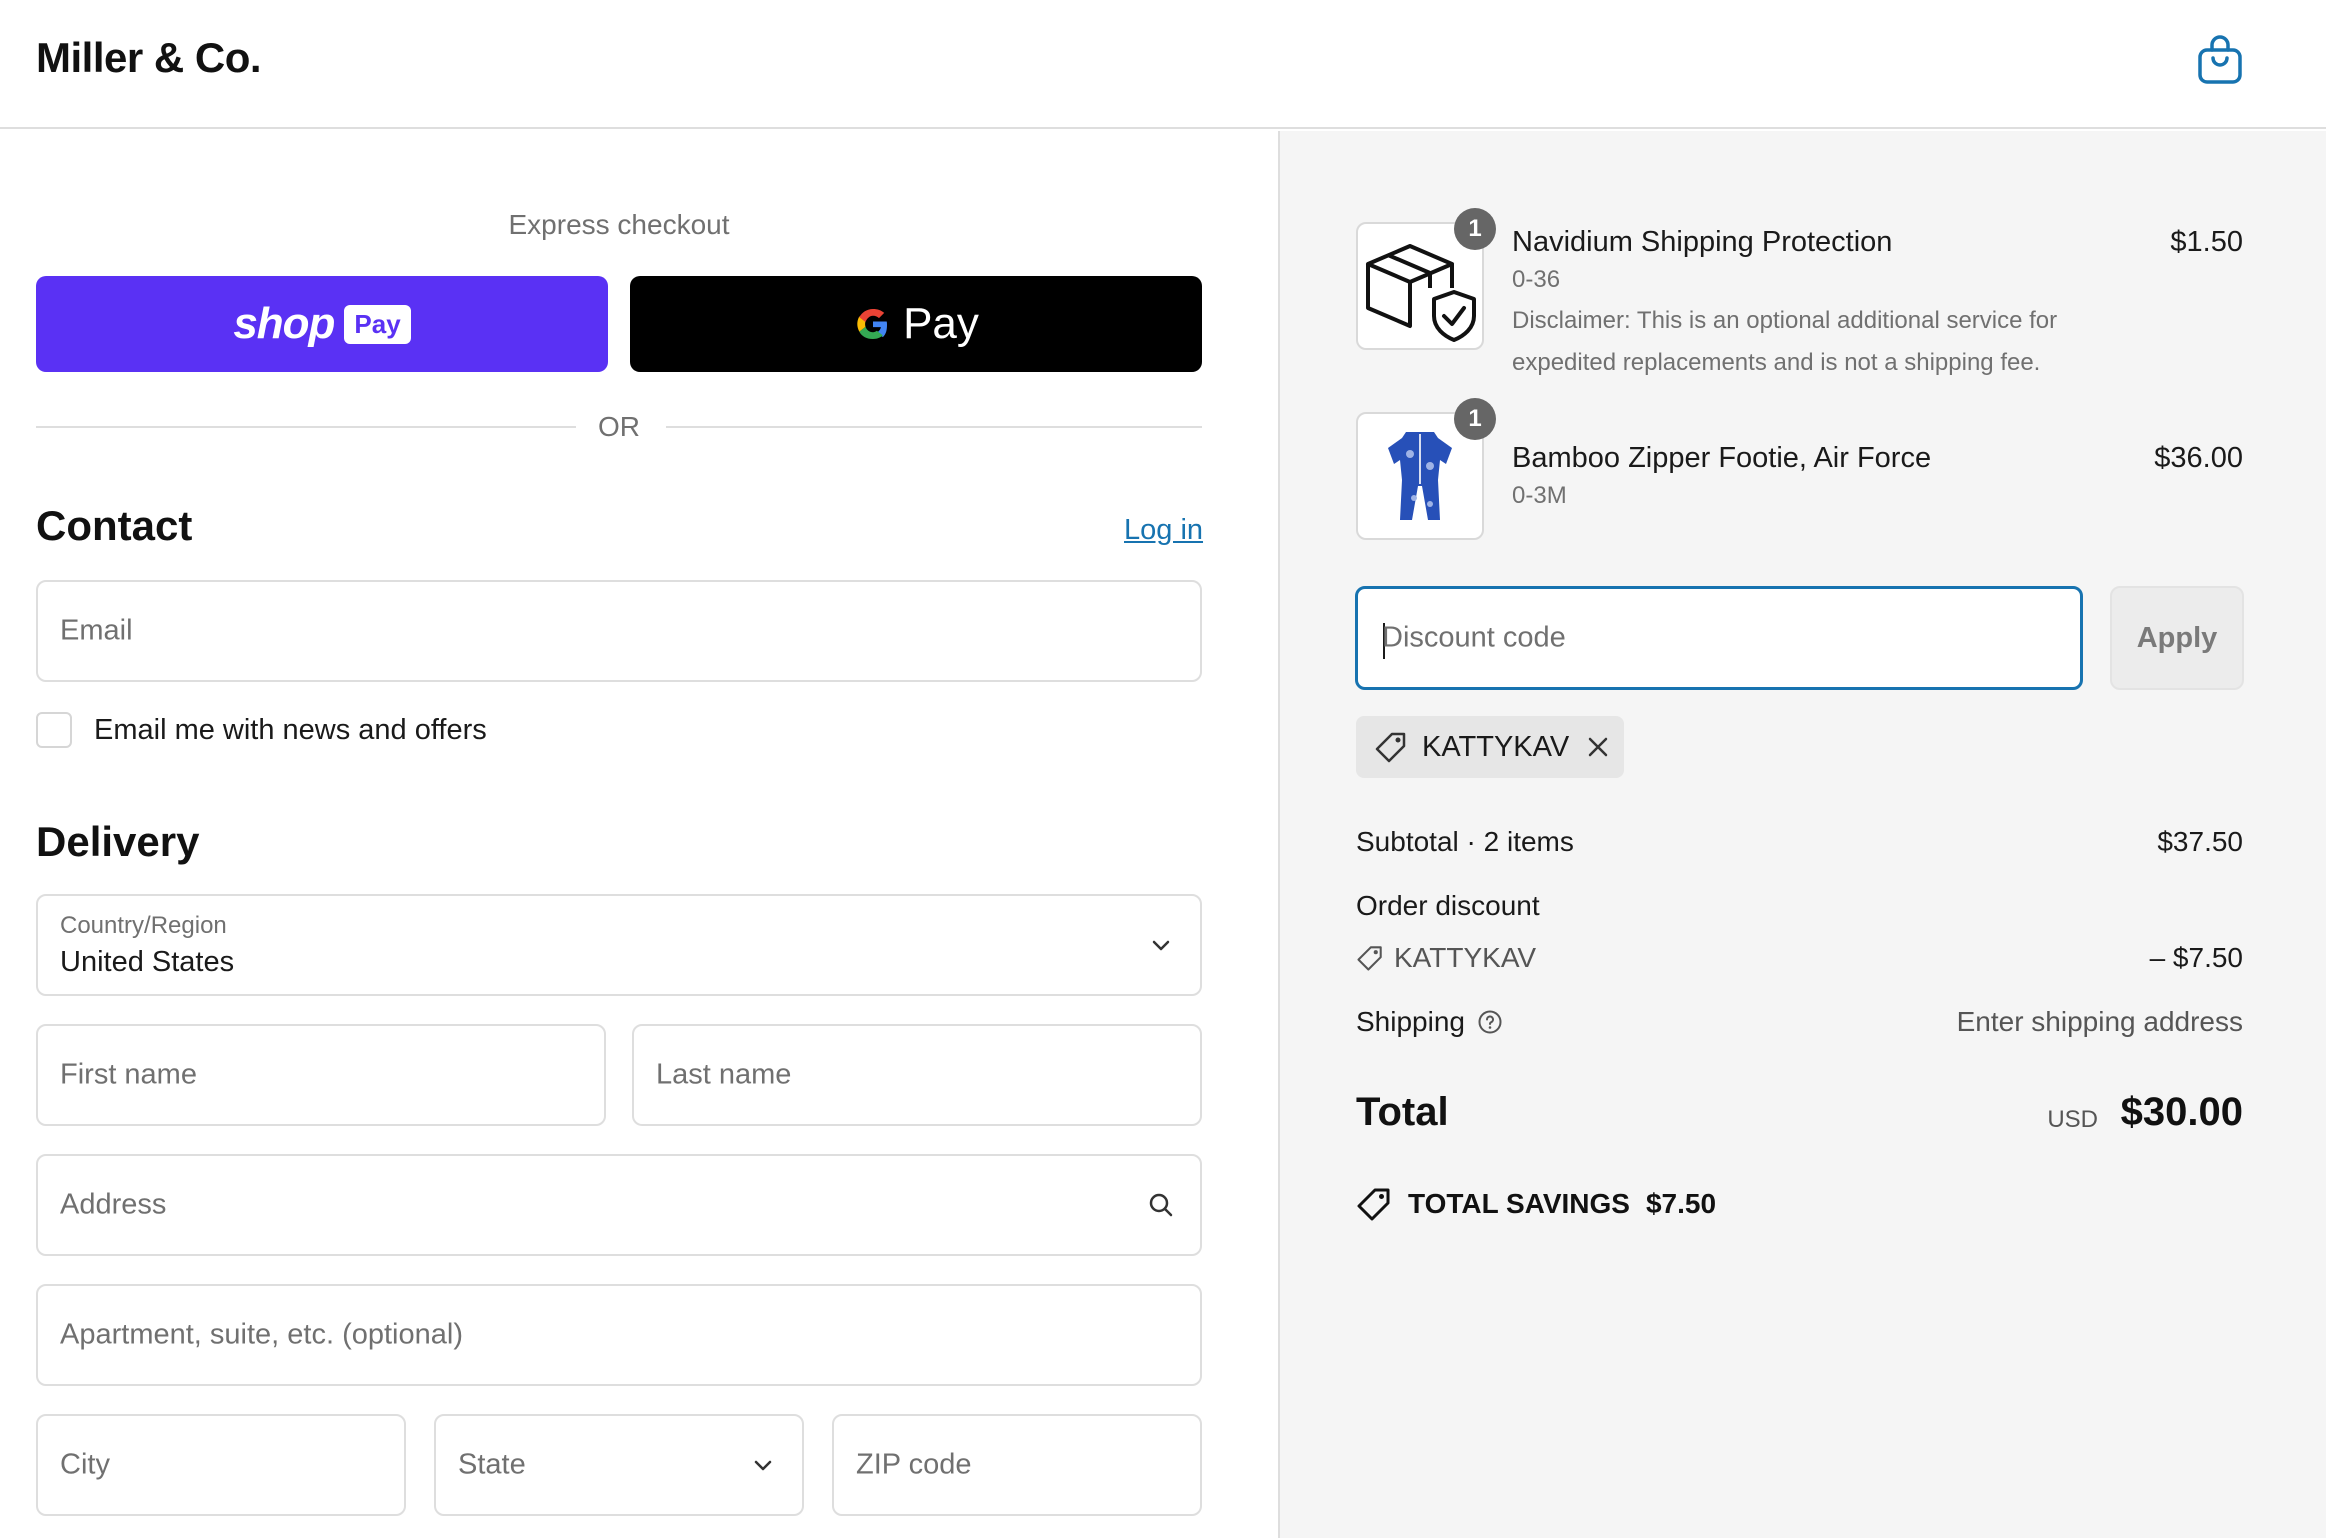 This screenshot has width=2326, height=1538. What do you see at coordinates (1410, 1021) in the screenshot?
I see `shipping-label: Shipping` at bounding box center [1410, 1021].